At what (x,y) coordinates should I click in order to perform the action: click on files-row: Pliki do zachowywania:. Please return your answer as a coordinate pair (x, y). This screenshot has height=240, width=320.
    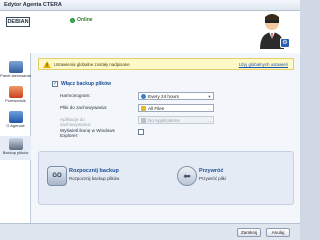
    Looking at the image, I should click on (84, 107).